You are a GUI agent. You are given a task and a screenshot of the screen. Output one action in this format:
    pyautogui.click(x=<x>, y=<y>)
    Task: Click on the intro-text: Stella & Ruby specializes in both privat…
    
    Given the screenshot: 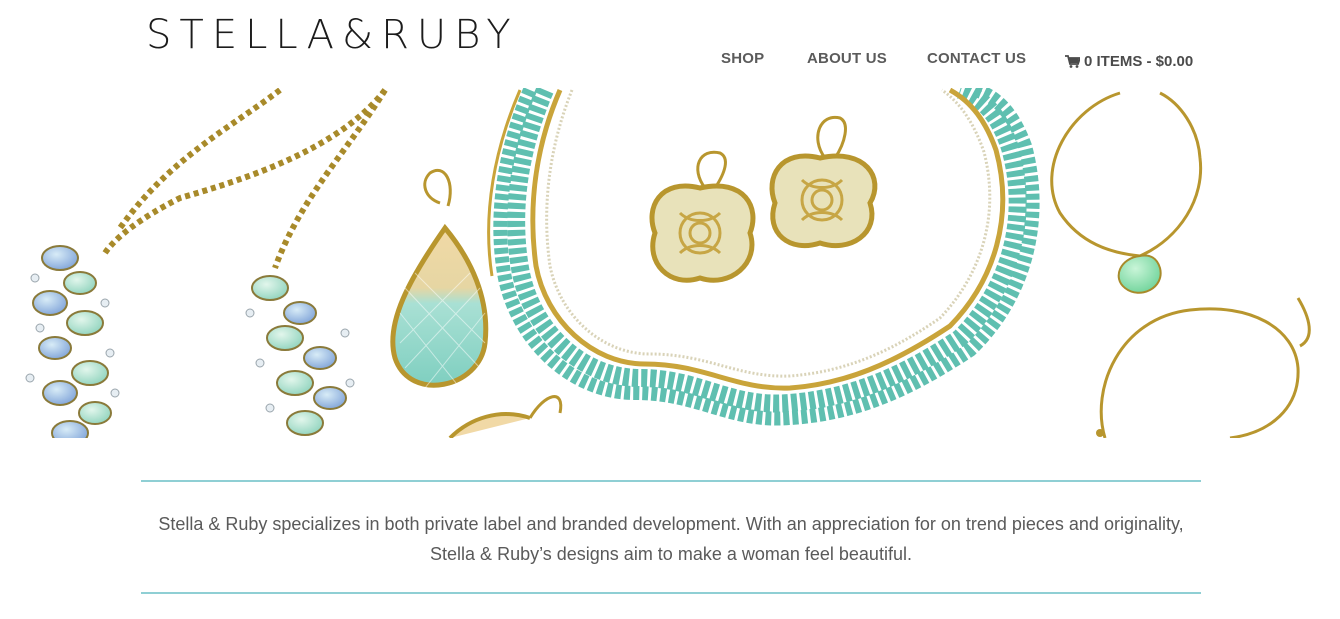 What is the action you would take?
    pyautogui.click(x=671, y=539)
    